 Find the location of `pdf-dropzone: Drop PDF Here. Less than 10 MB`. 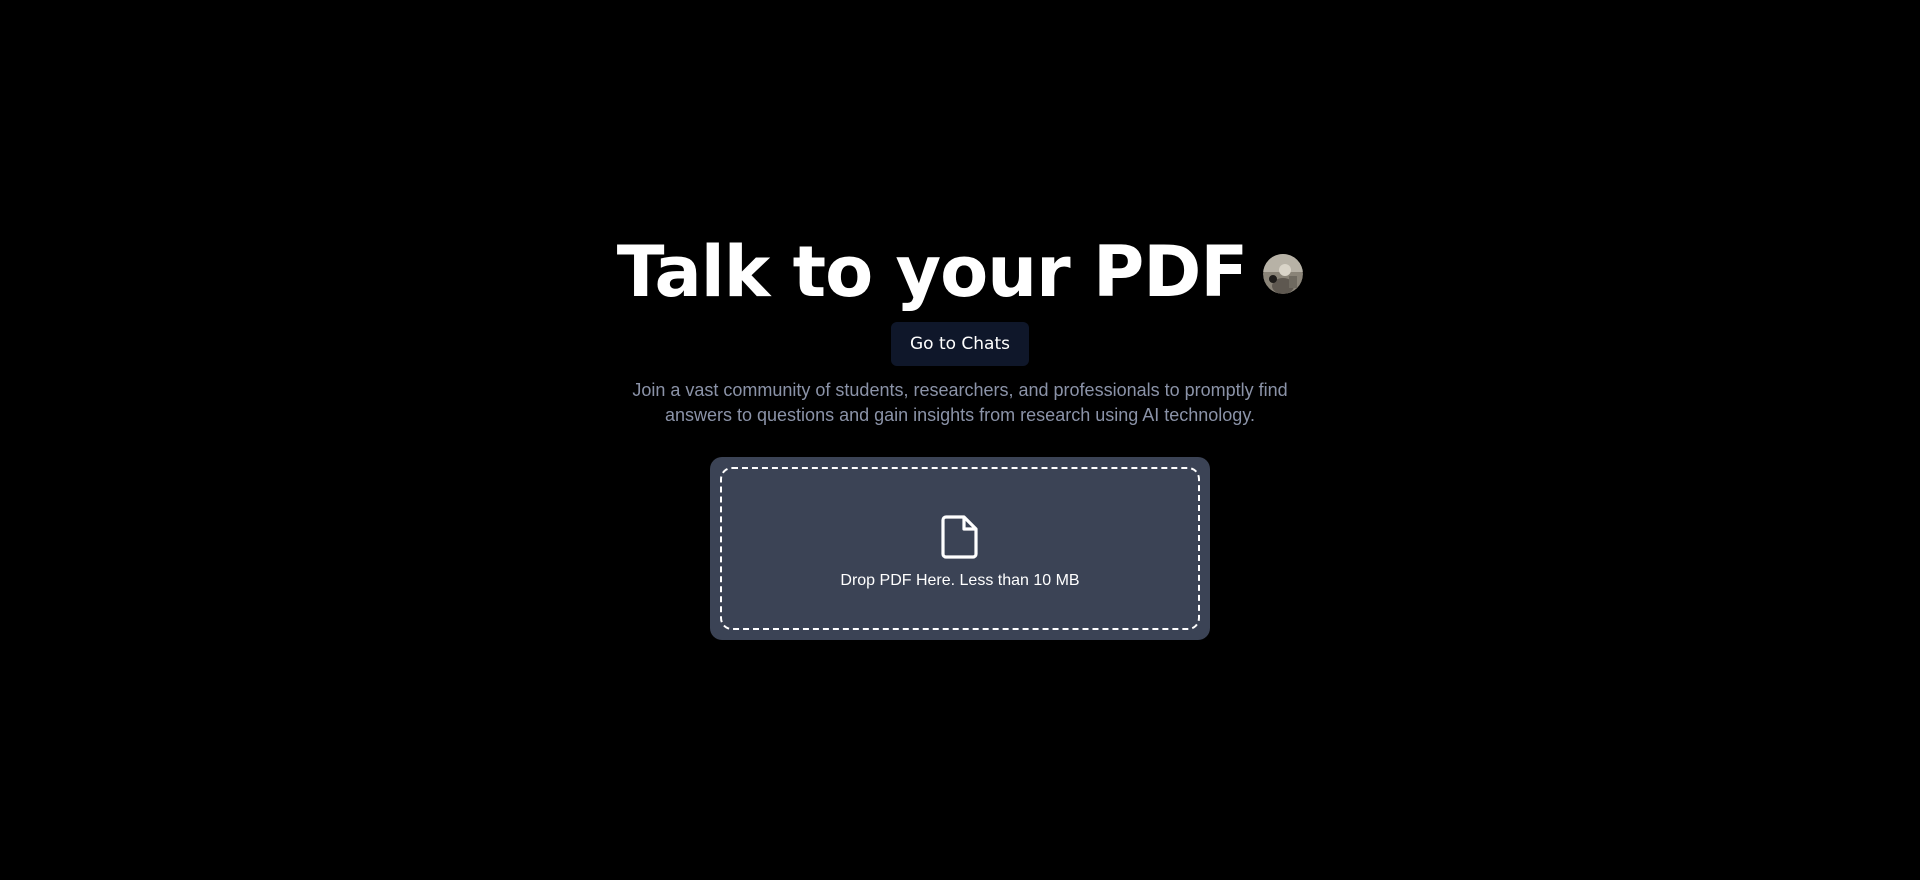

pdf-dropzone: Drop PDF Here. Less than 10 MB is located at coordinates (960, 548).